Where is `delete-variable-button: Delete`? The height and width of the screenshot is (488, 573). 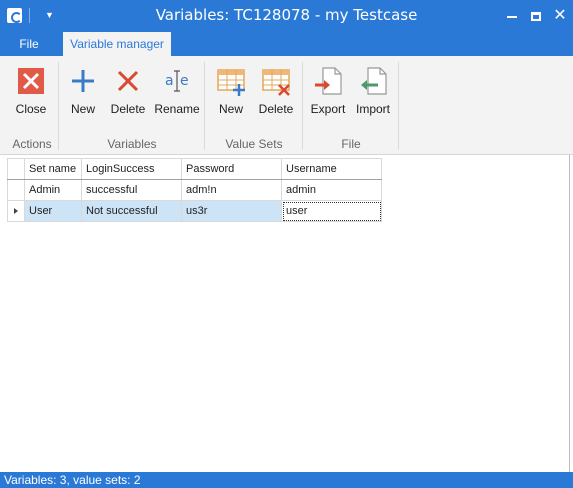 delete-variable-button: Delete is located at coordinates (128, 91).